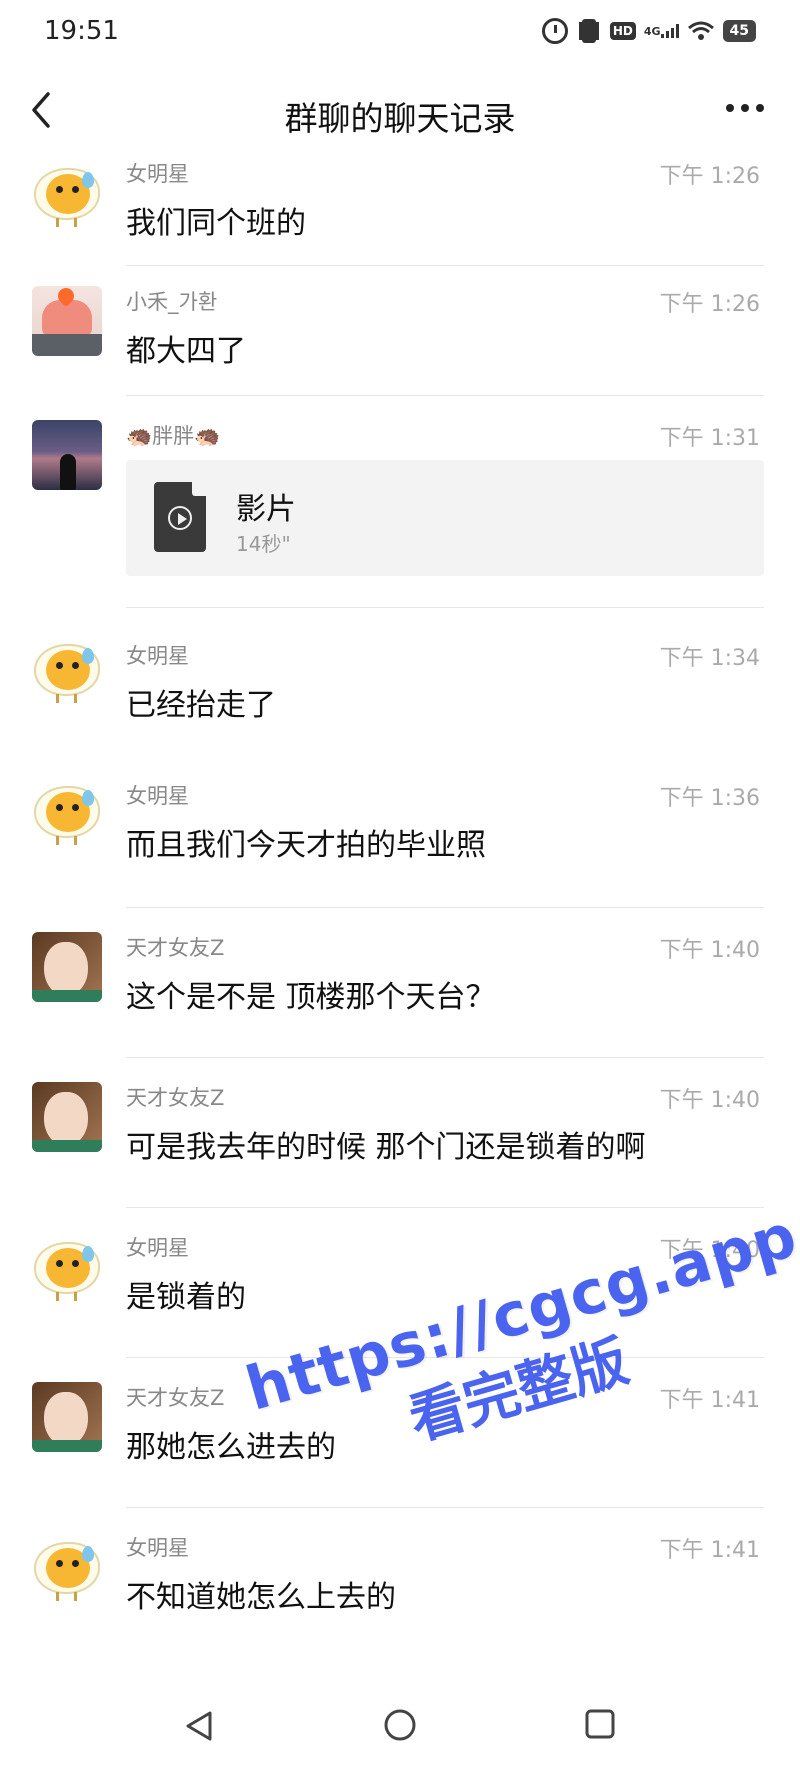 The image size is (800, 1784). Describe the element at coordinates (709, 438) in the screenshot. I see `message-time: 下午 1:31` at that location.